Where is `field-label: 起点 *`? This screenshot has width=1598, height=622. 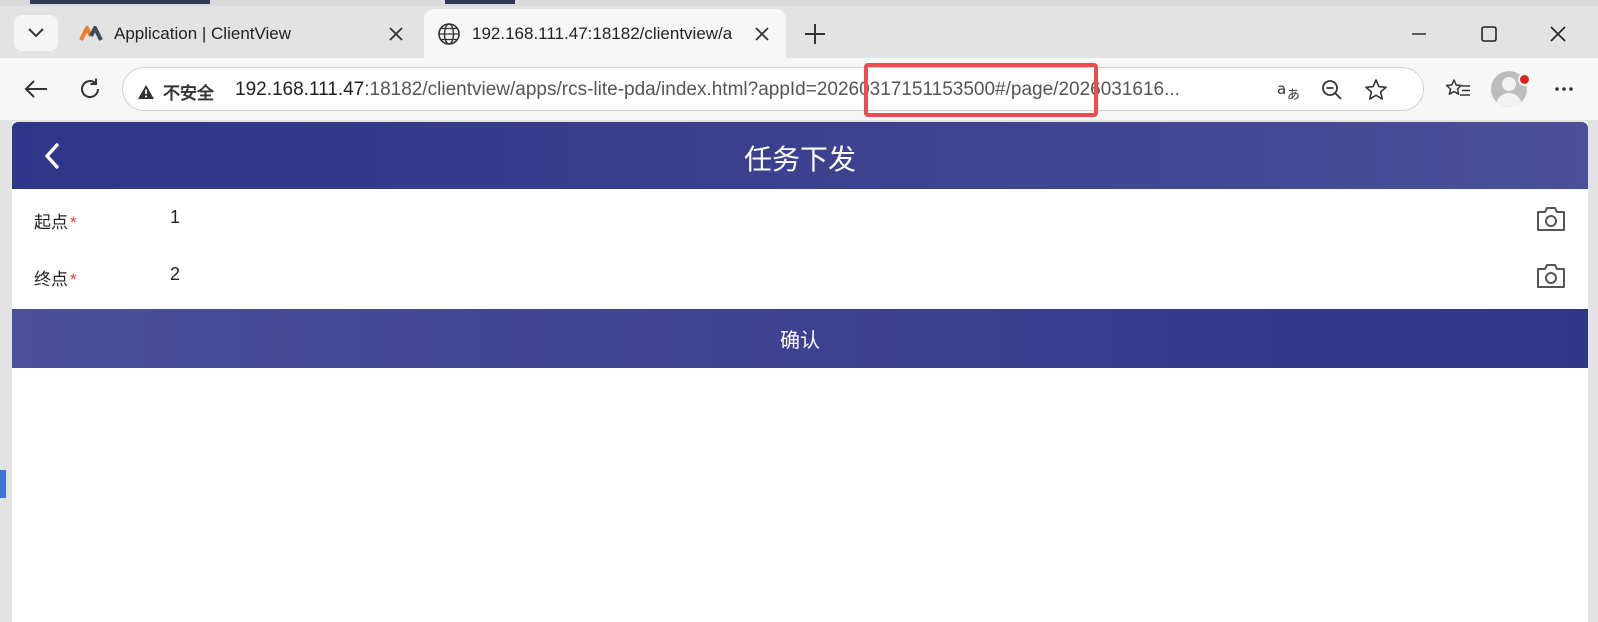
field-label: 起点 * is located at coordinates (55, 222).